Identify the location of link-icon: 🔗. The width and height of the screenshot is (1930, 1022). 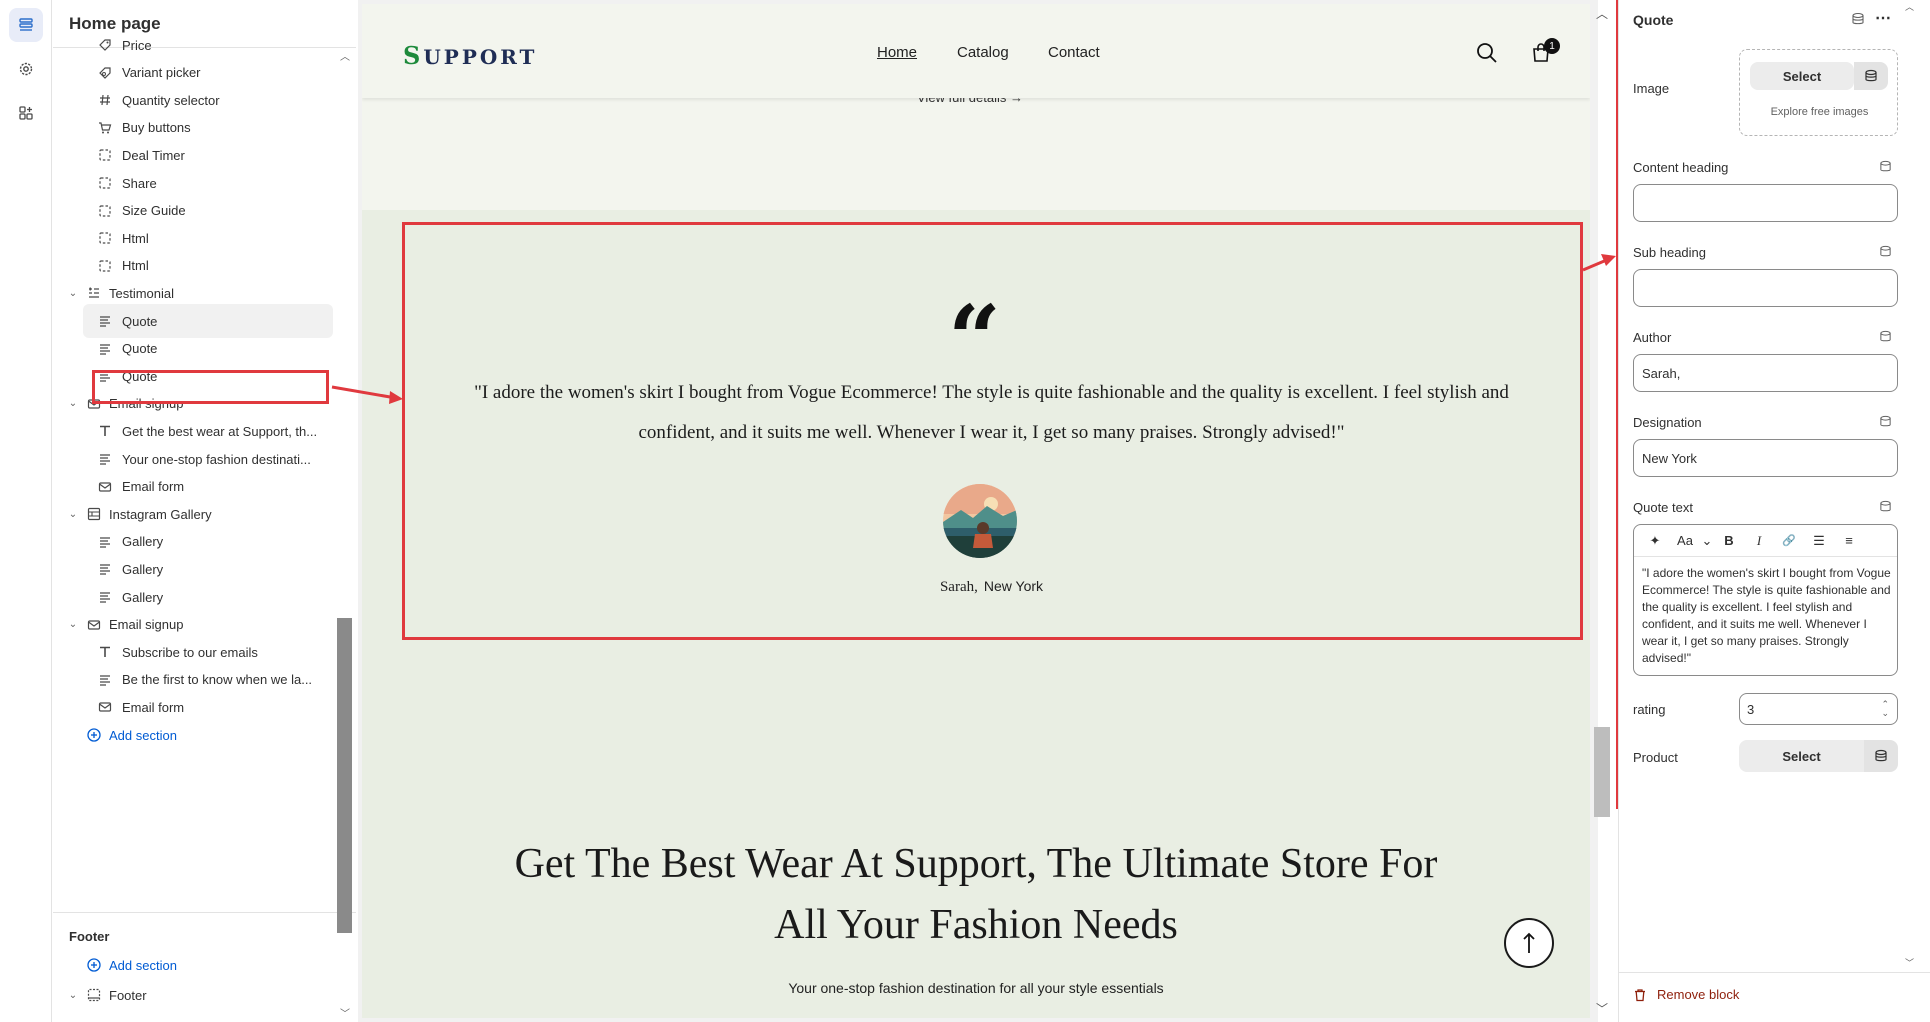
(1789, 540).